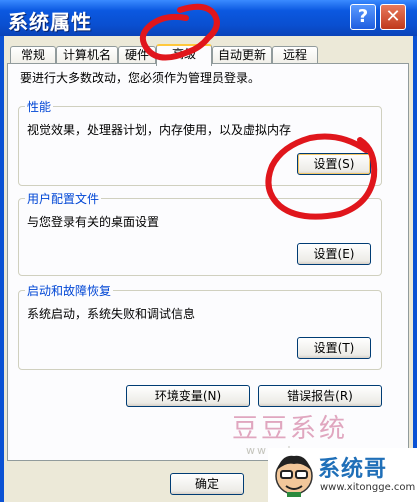  What do you see at coordinates (200, 233) in the screenshot?
I see `user-profiles-group: 用户配置文件 与您登录有关的桌面设置 设置(E)` at bounding box center [200, 233].